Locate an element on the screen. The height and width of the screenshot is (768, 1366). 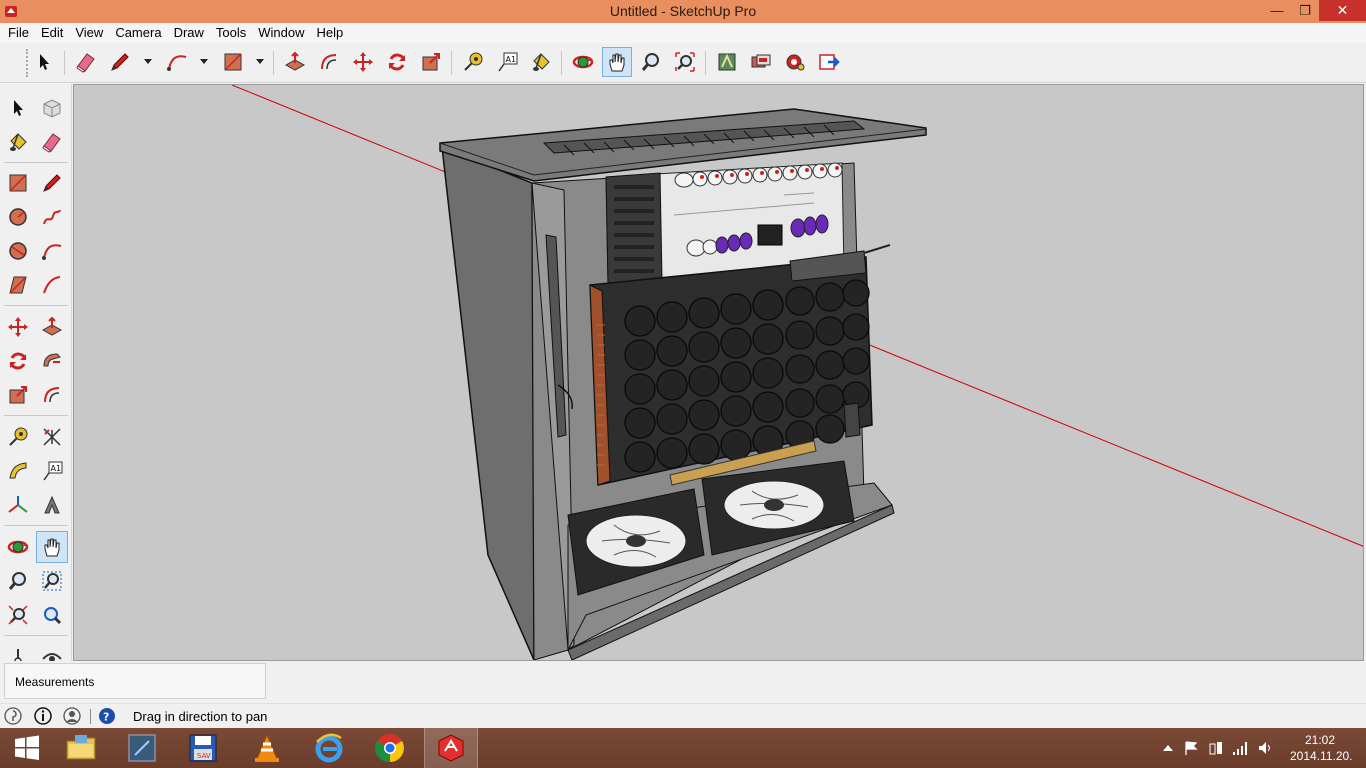
menu-tools: Tools is located at coordinates (231, 33).